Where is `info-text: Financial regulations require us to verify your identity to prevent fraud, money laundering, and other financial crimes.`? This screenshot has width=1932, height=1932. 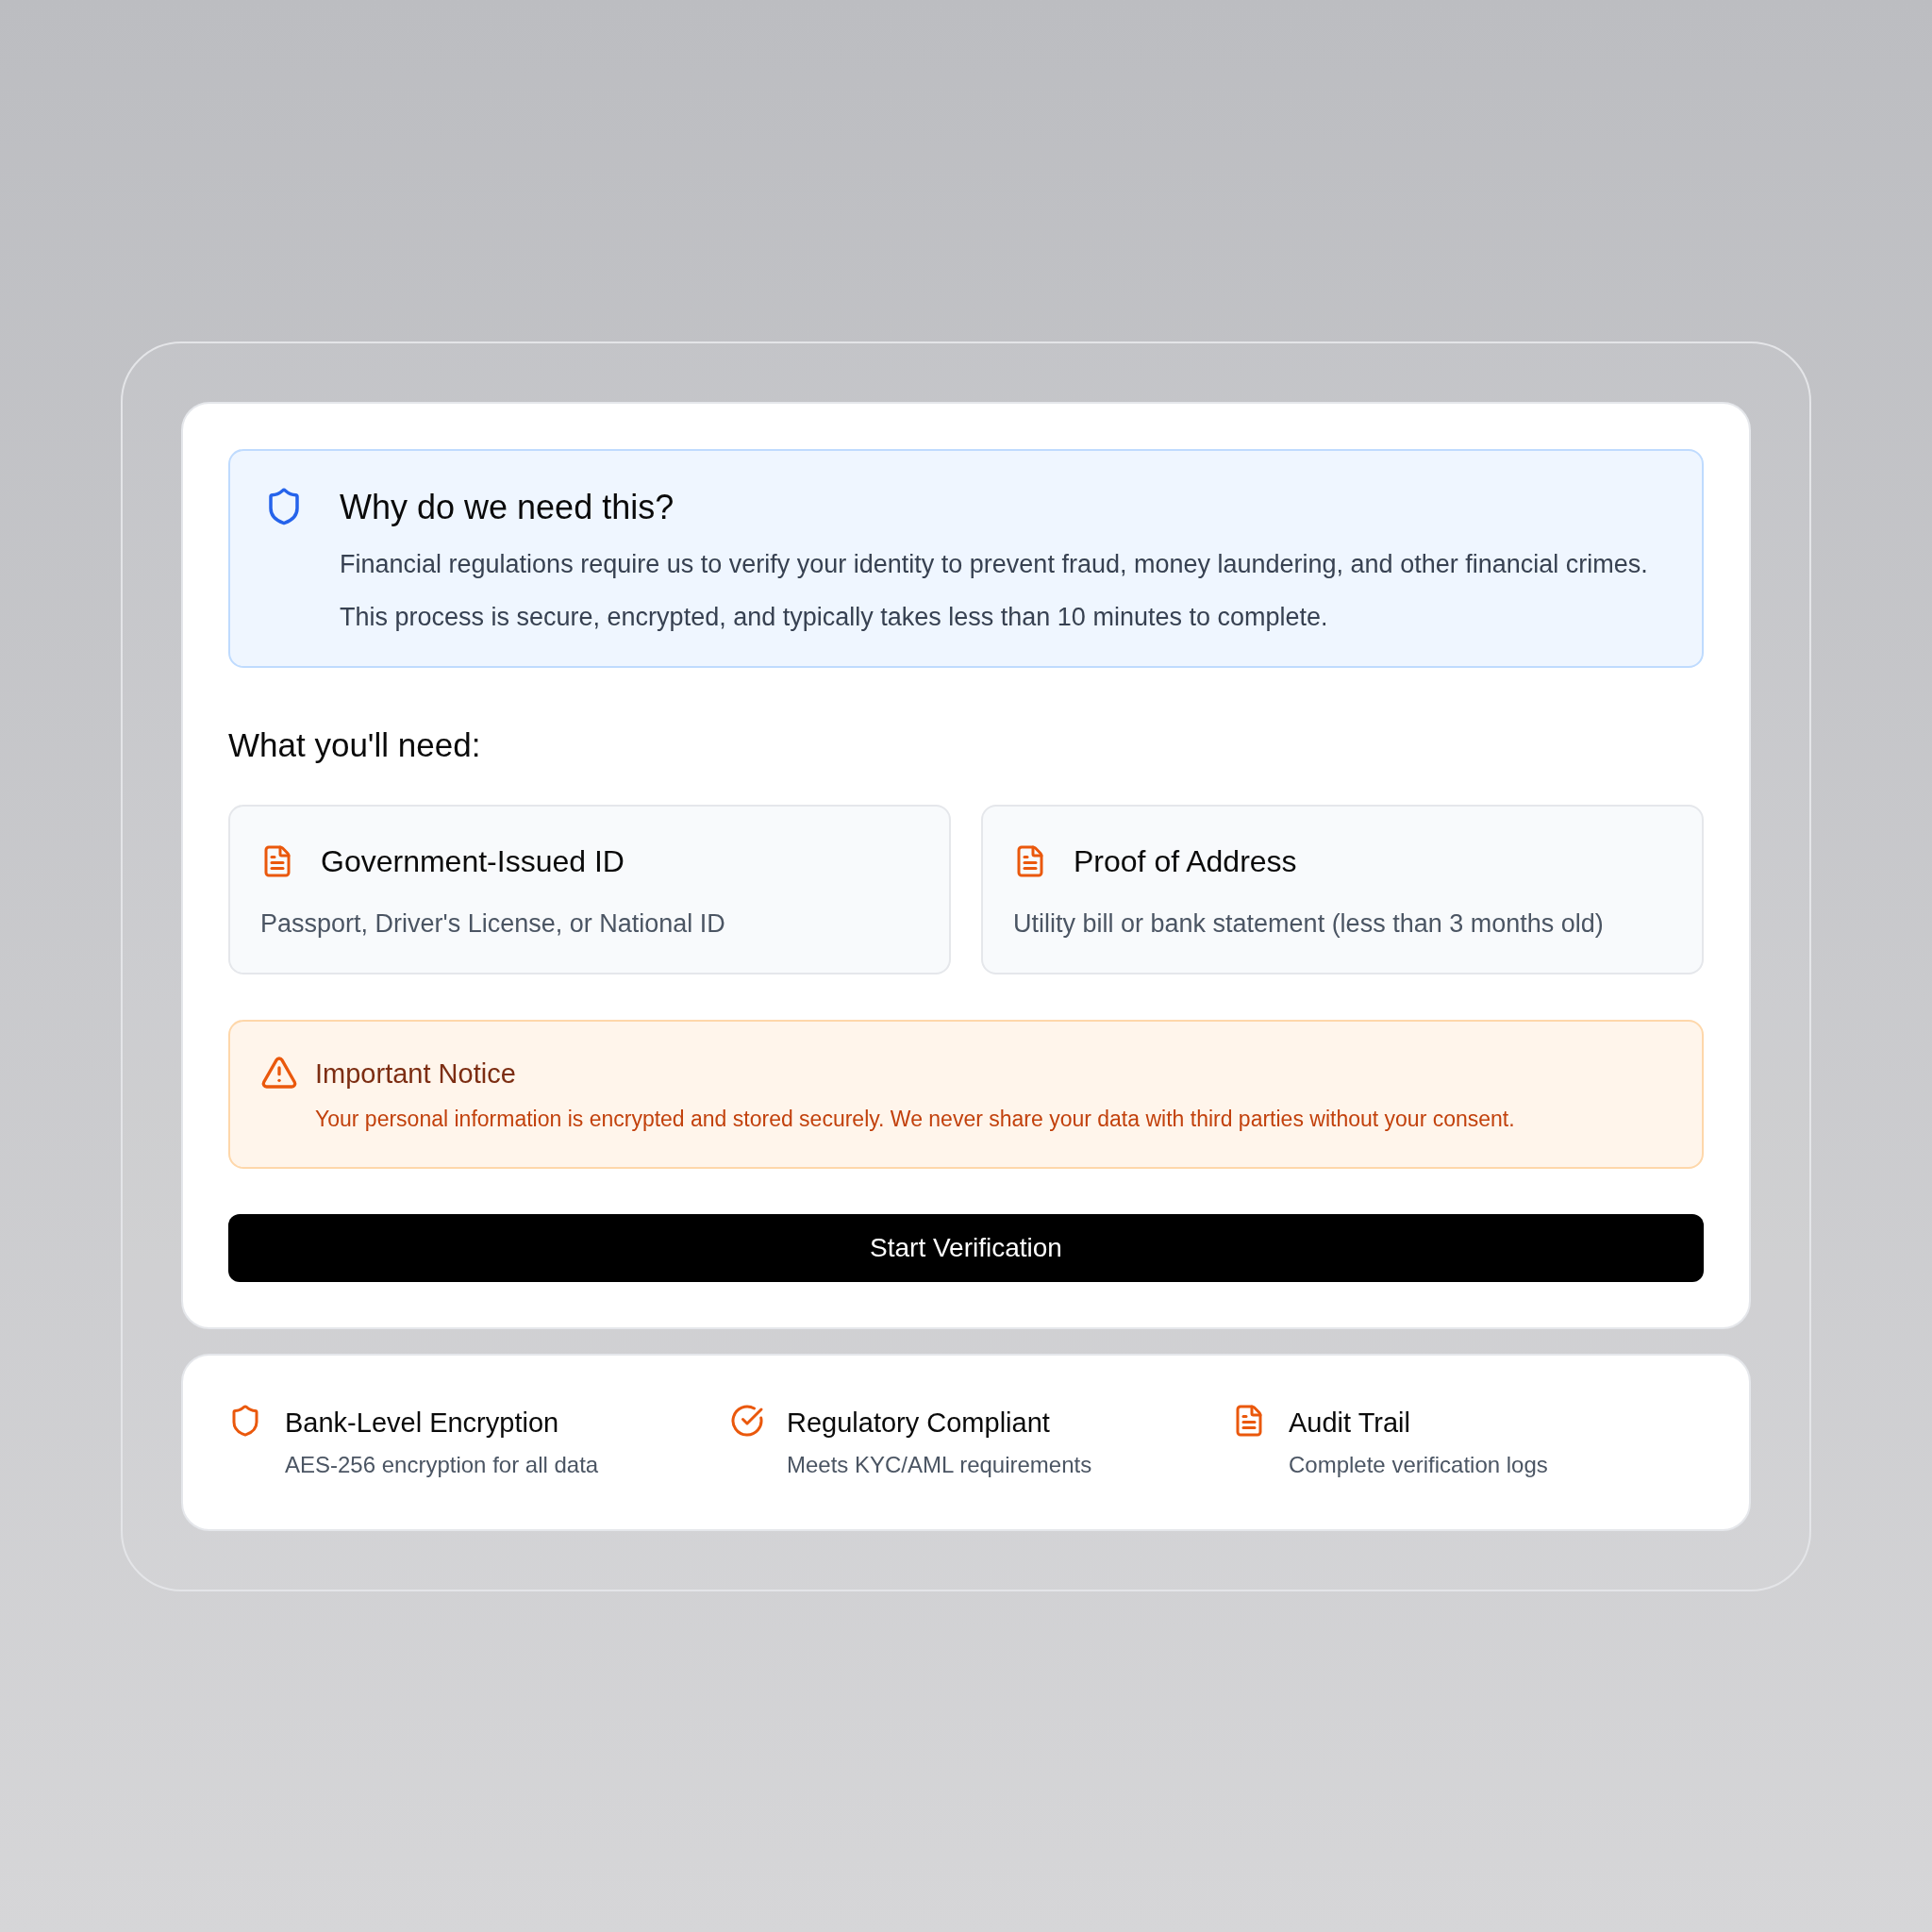
info-text: Financial regulations require us to verify your identity to prevent fraud, money laundering, and other financial crimes. is located at coordinates (994, 564).